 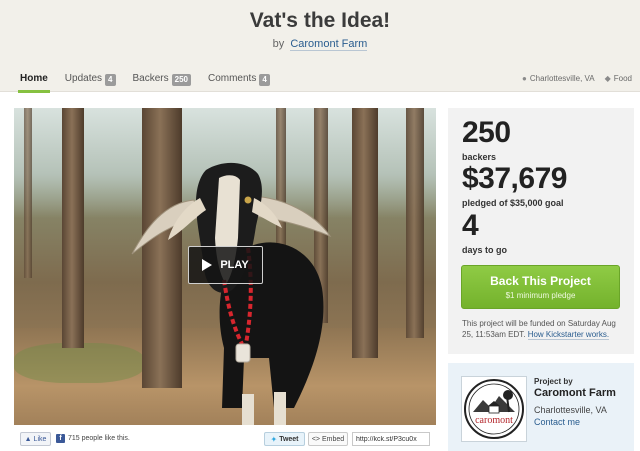 What do you see at coordinates (99, 438) in the screenshot?
I see `likes-text: 715 people like this.` at bounding box center [99, 438].